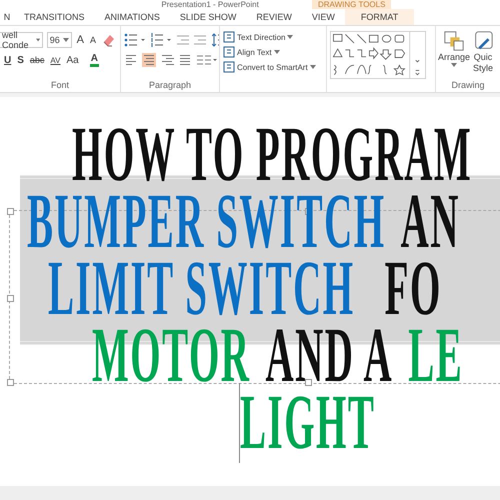 The height and width of the screenshot is (500, 500). I want to click on window-title: Presentation1 - PowerPoint, so click(210, 4).